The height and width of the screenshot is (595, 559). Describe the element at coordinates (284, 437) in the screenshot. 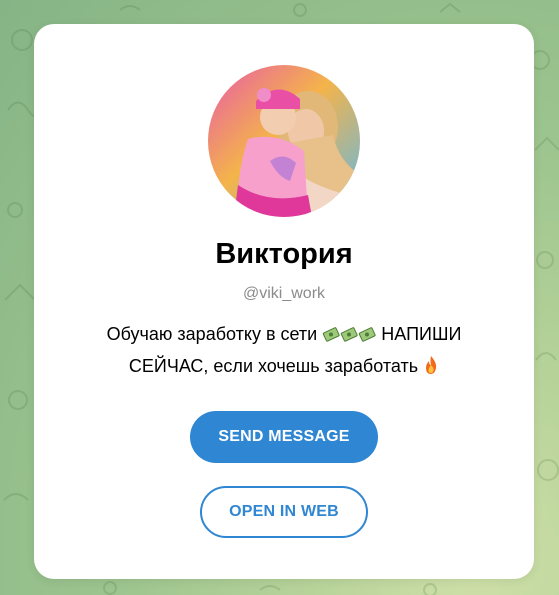

I see `send-message-button: SEND MESSAGE` at that location.